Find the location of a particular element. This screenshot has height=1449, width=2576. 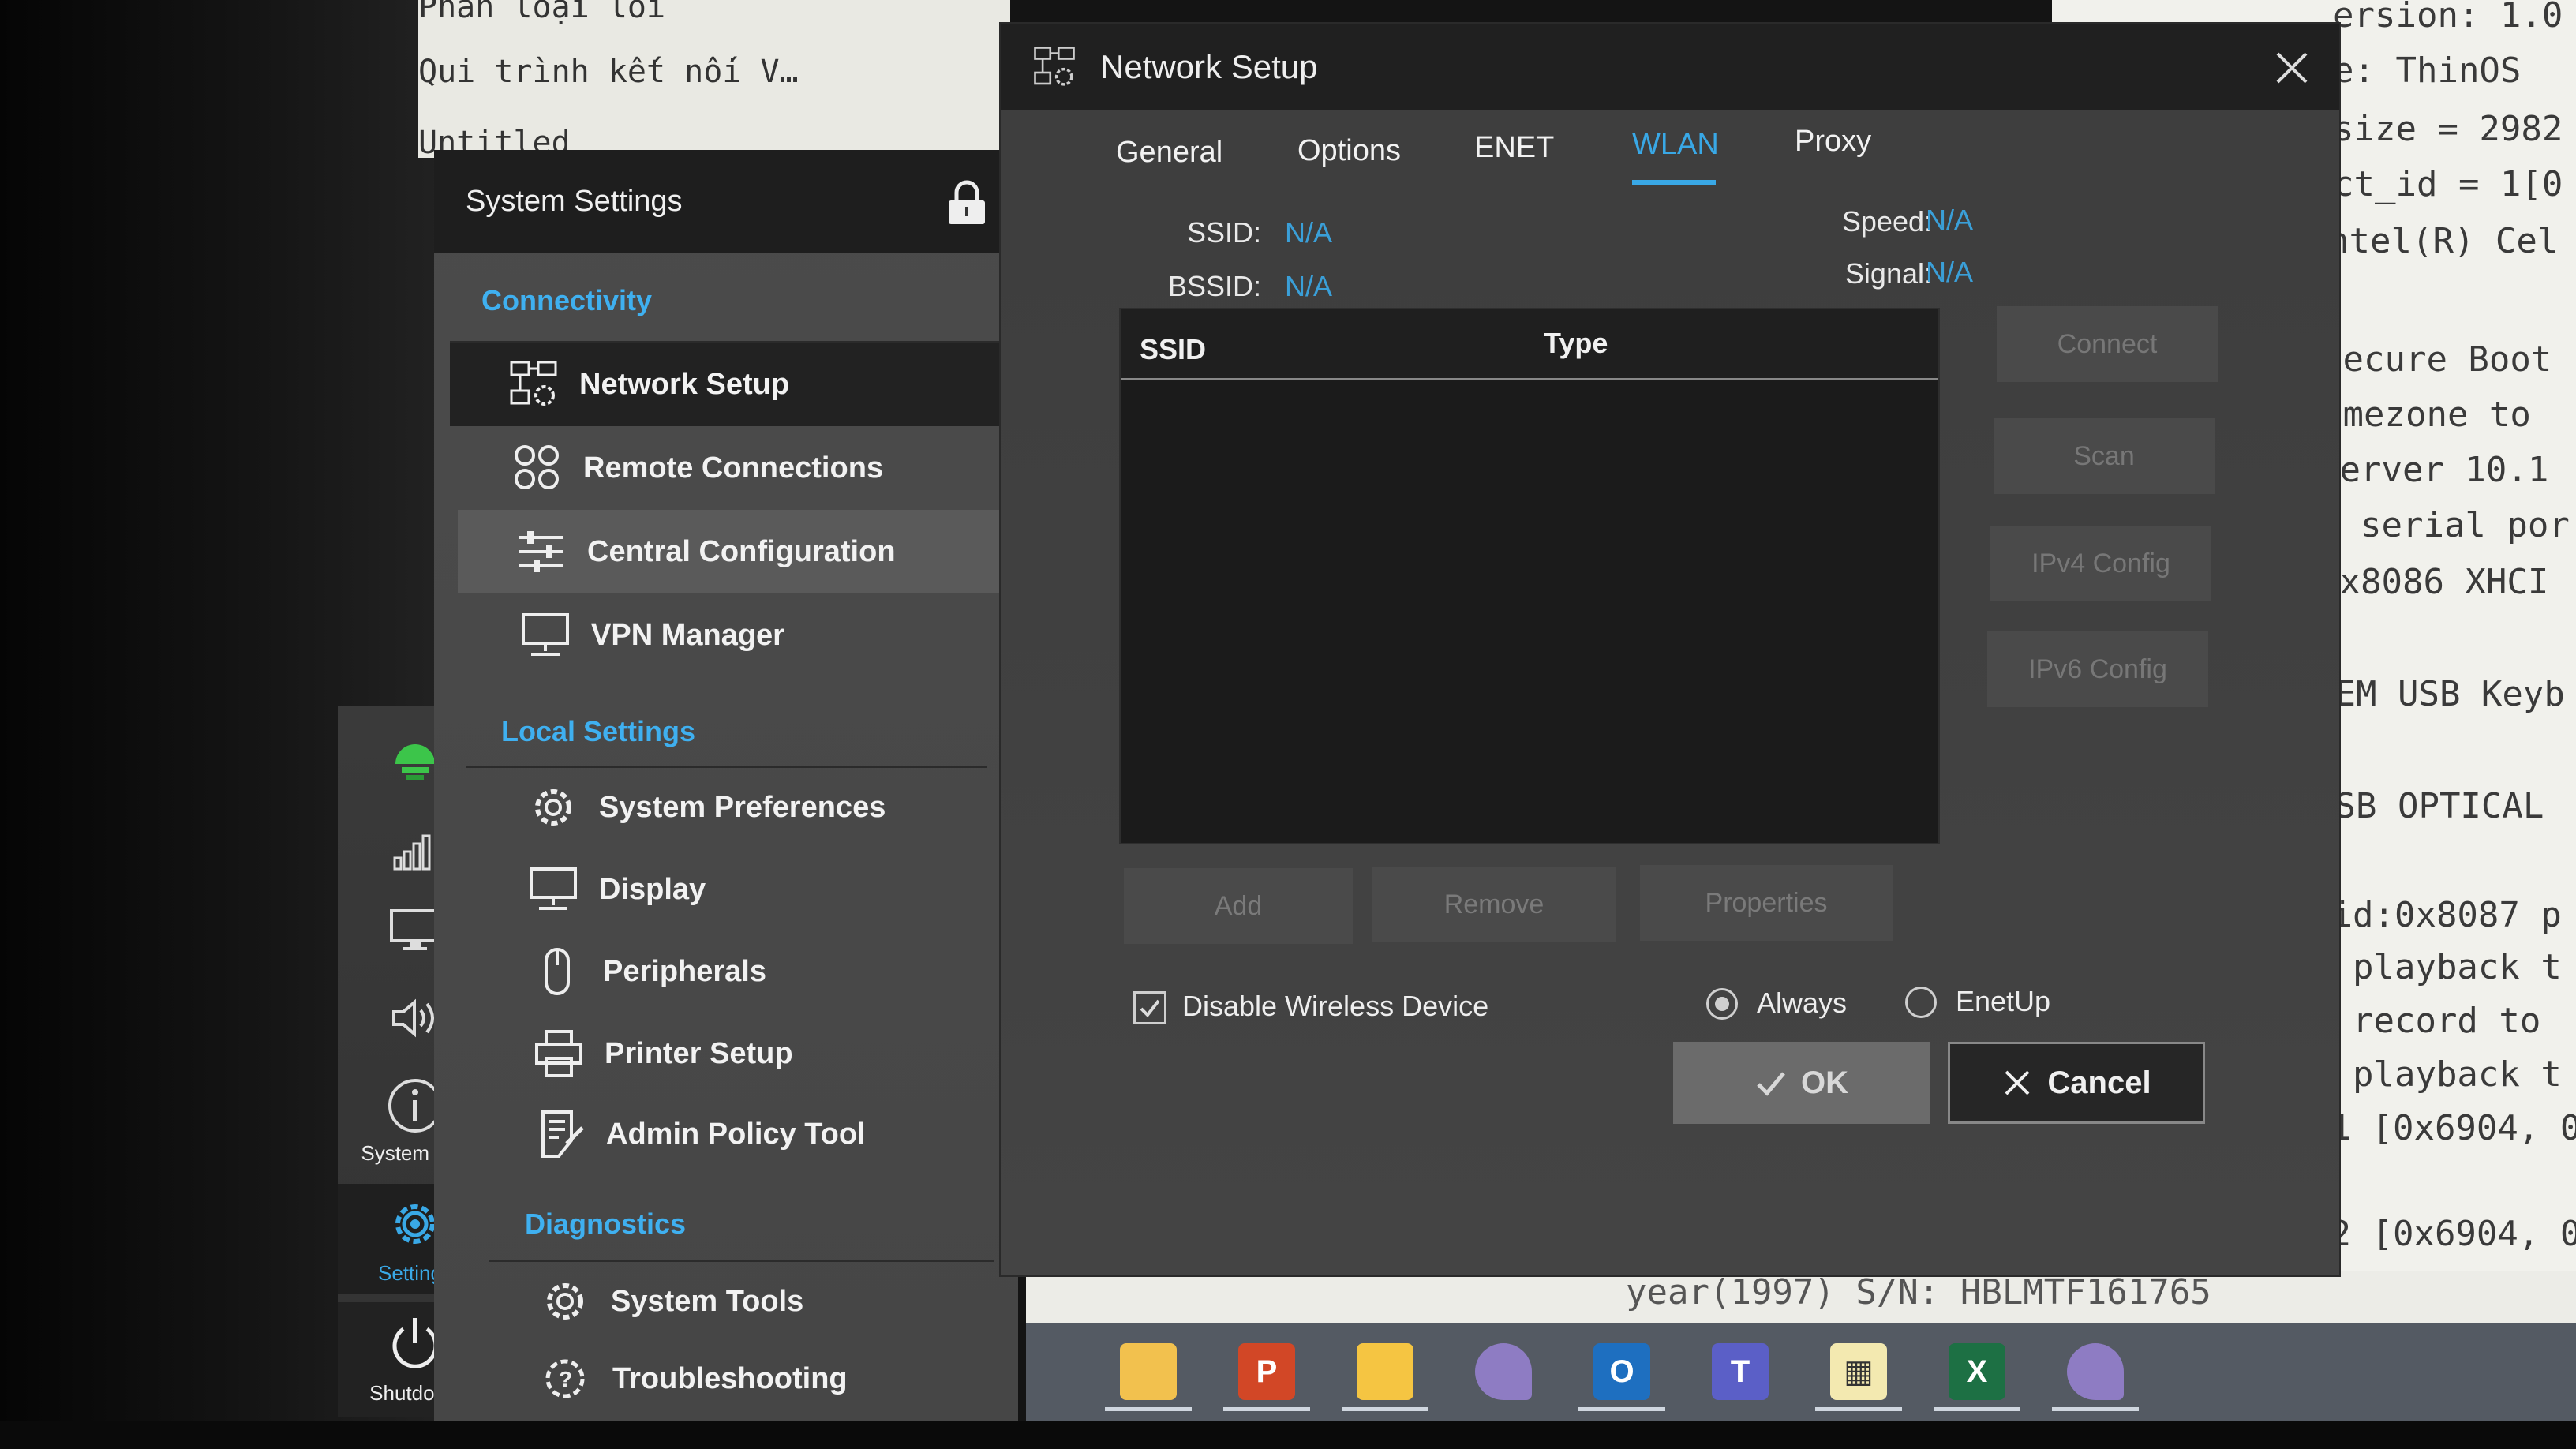

cancel-button: Cancel is located at coordinates (2076, 1083).